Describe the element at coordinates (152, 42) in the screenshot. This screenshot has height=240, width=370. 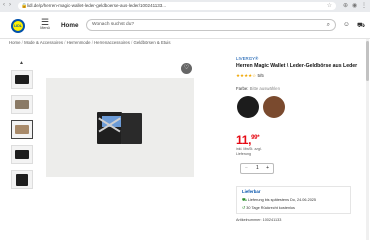
I see `breadcrumb-item: Geldbörsen & Etuis` at that location.